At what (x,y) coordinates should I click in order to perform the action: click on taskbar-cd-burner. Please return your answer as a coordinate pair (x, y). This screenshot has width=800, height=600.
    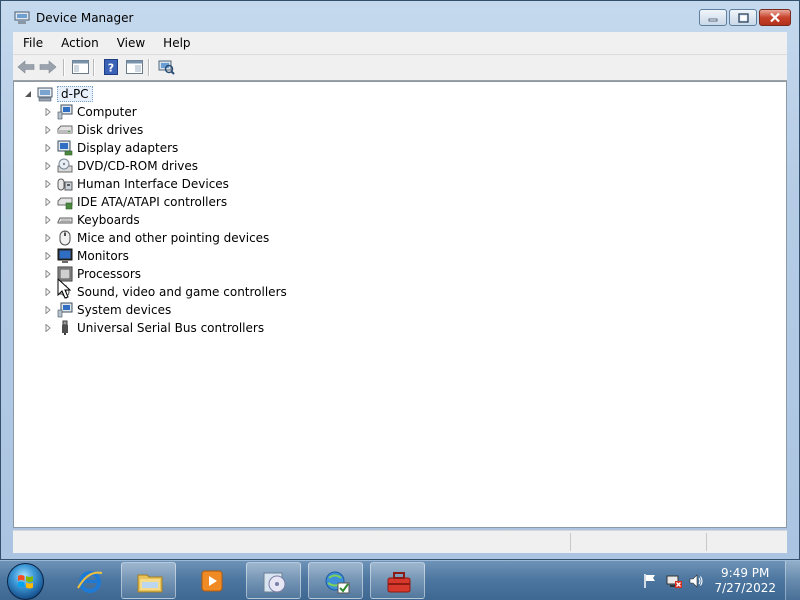
    Looking at the image, I should click on (273, 580).